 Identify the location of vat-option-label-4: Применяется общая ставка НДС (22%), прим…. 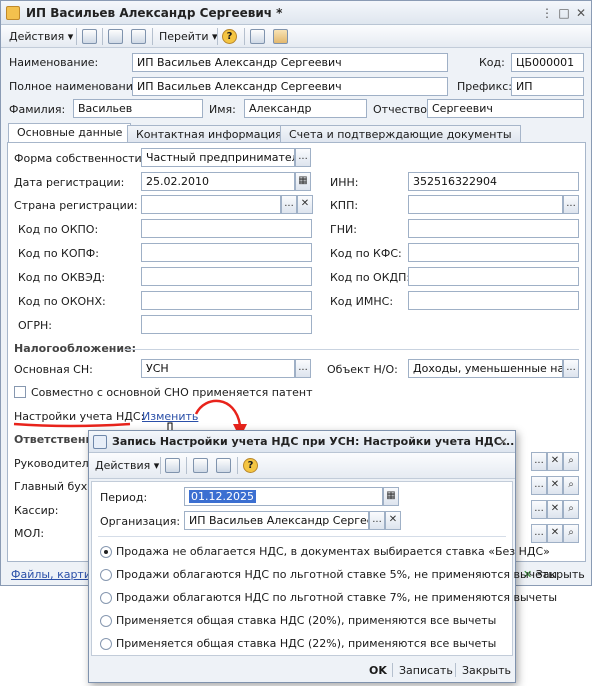
(306, 643).